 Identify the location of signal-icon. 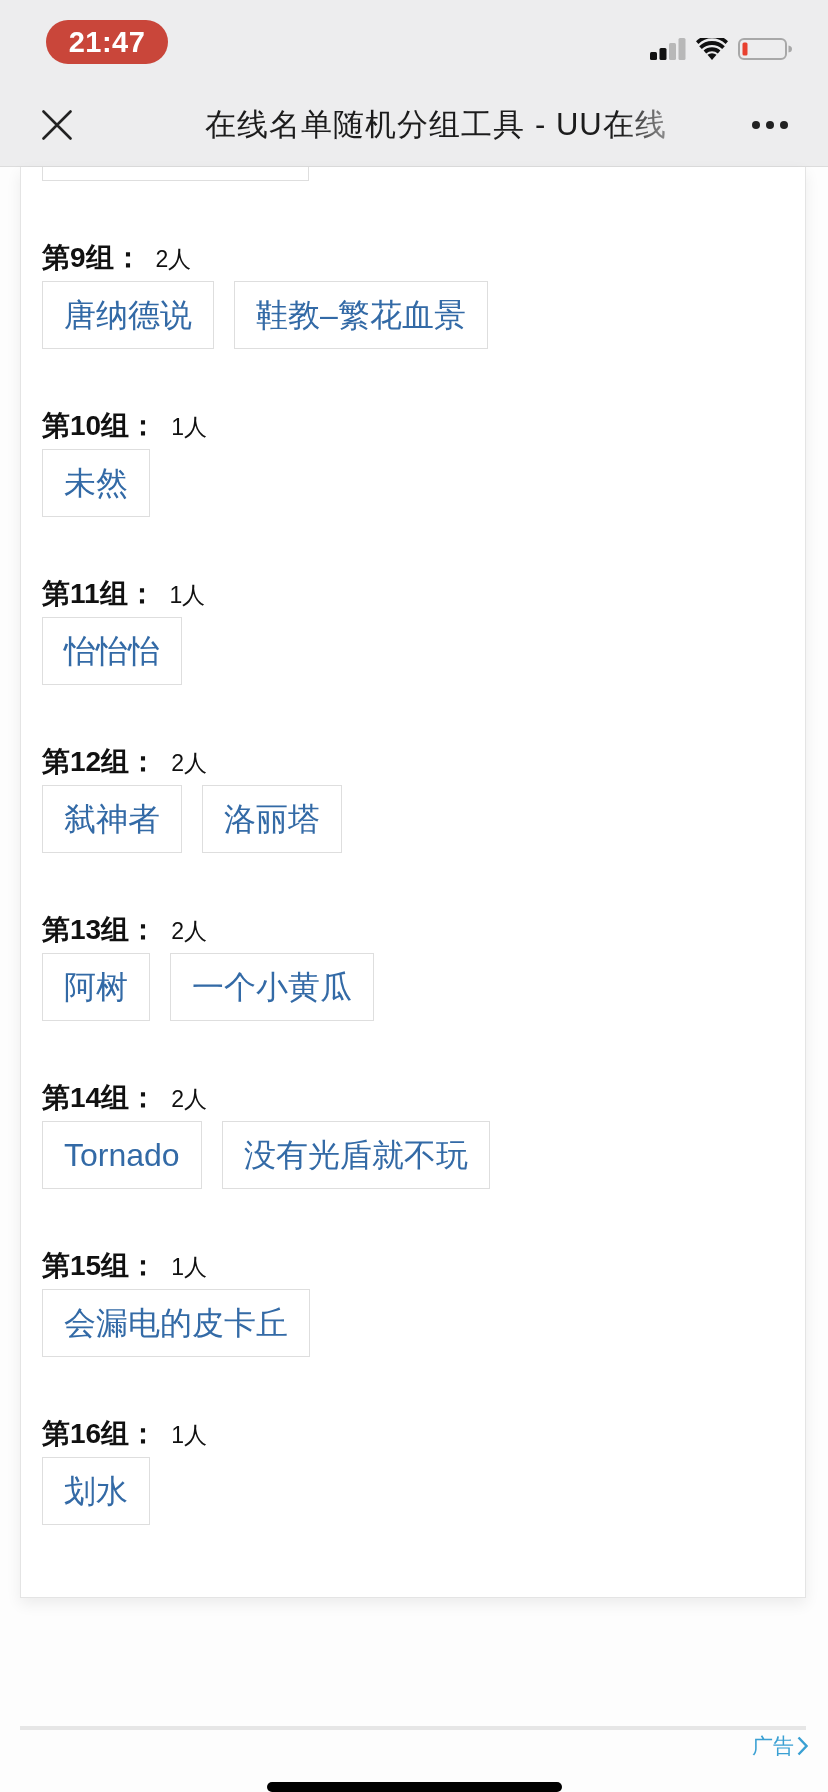
(668, 49).